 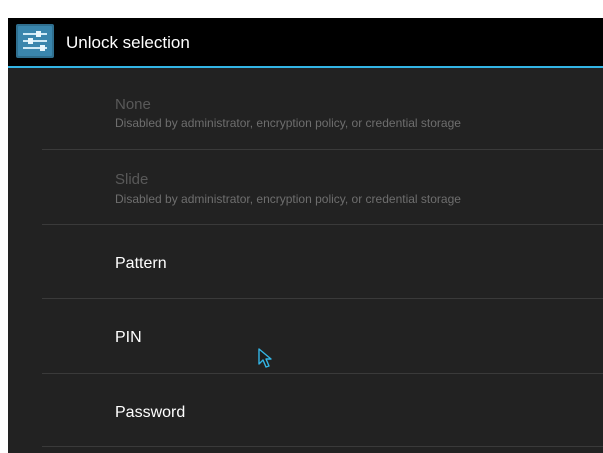 I want to click on option-label: Slide, so click(x=132, y=179).